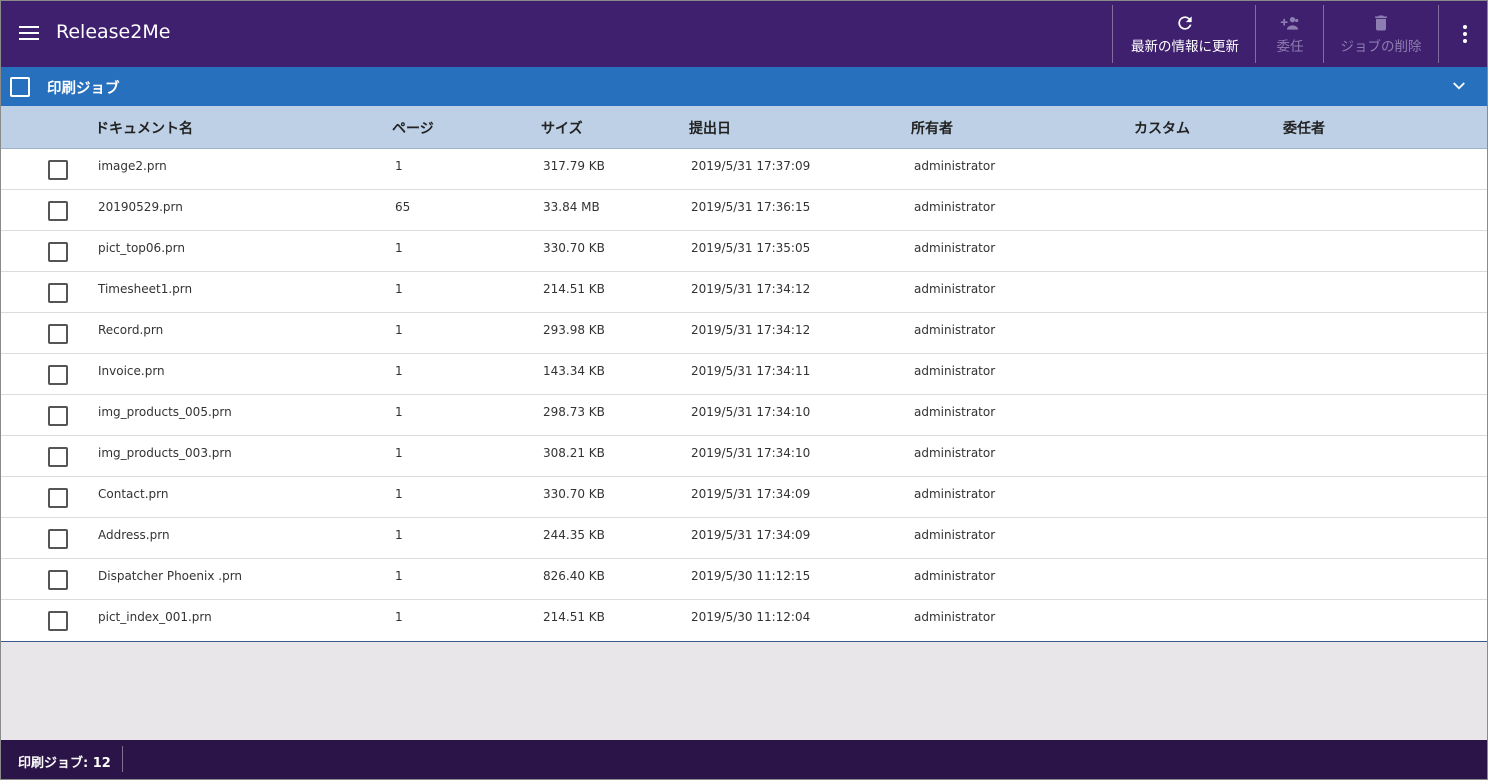 The height and width of the screenshot is (780, 1488). Describe the element at coordinates (1185, 47) in the screenshot. I see `refresh-label: 最新の情報に更新` at that location.